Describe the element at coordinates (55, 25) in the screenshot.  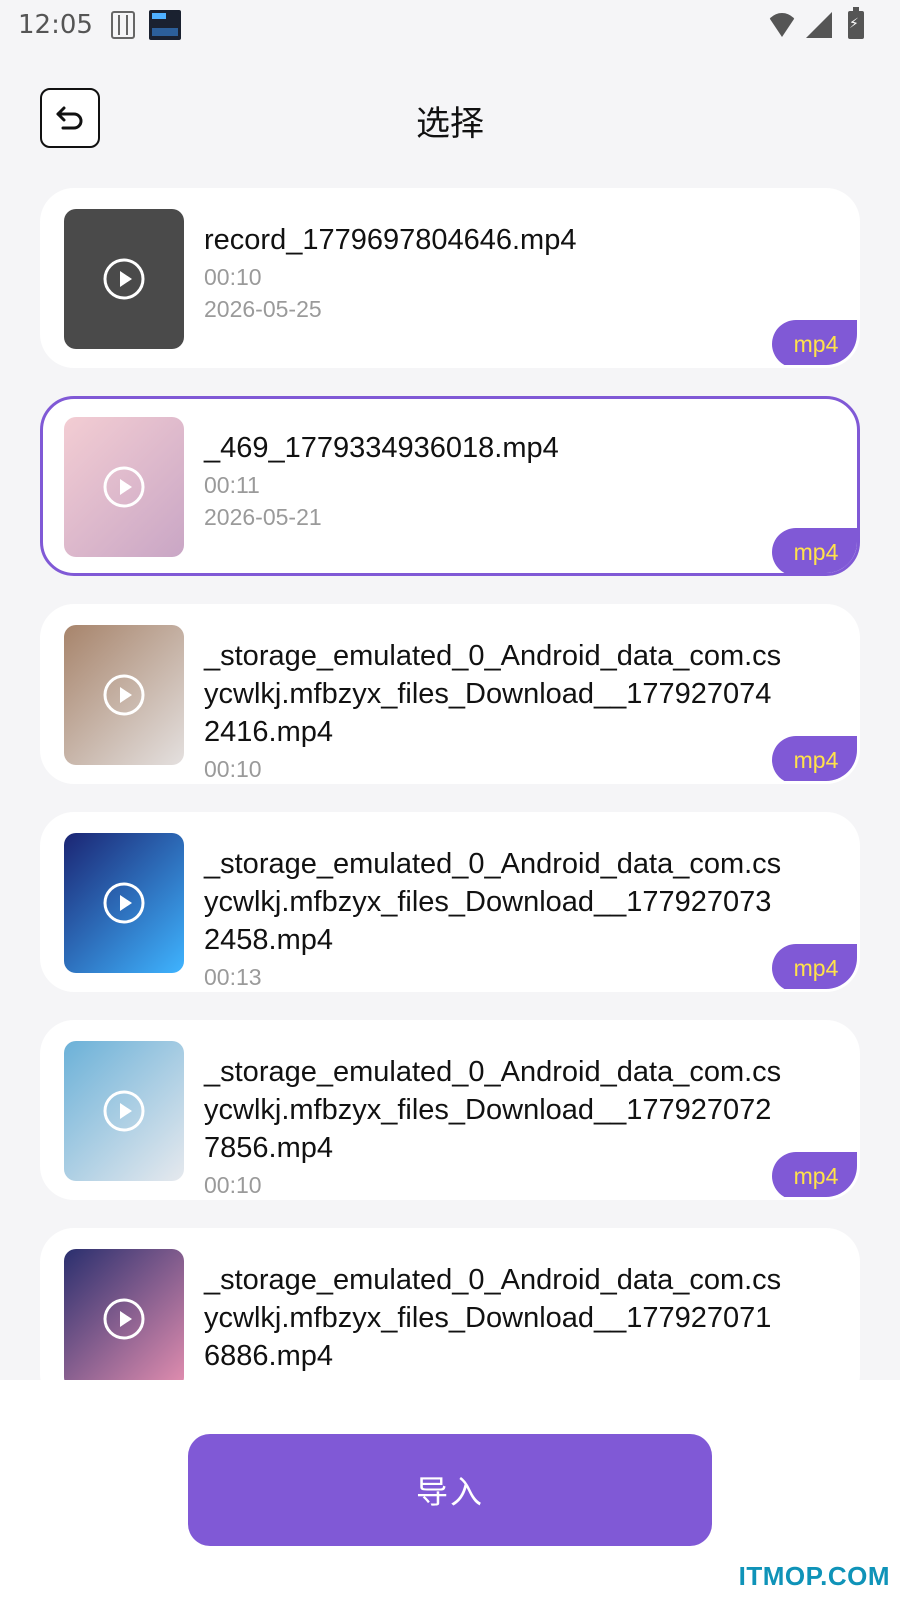
I see `status-time: 12:05` at that location.